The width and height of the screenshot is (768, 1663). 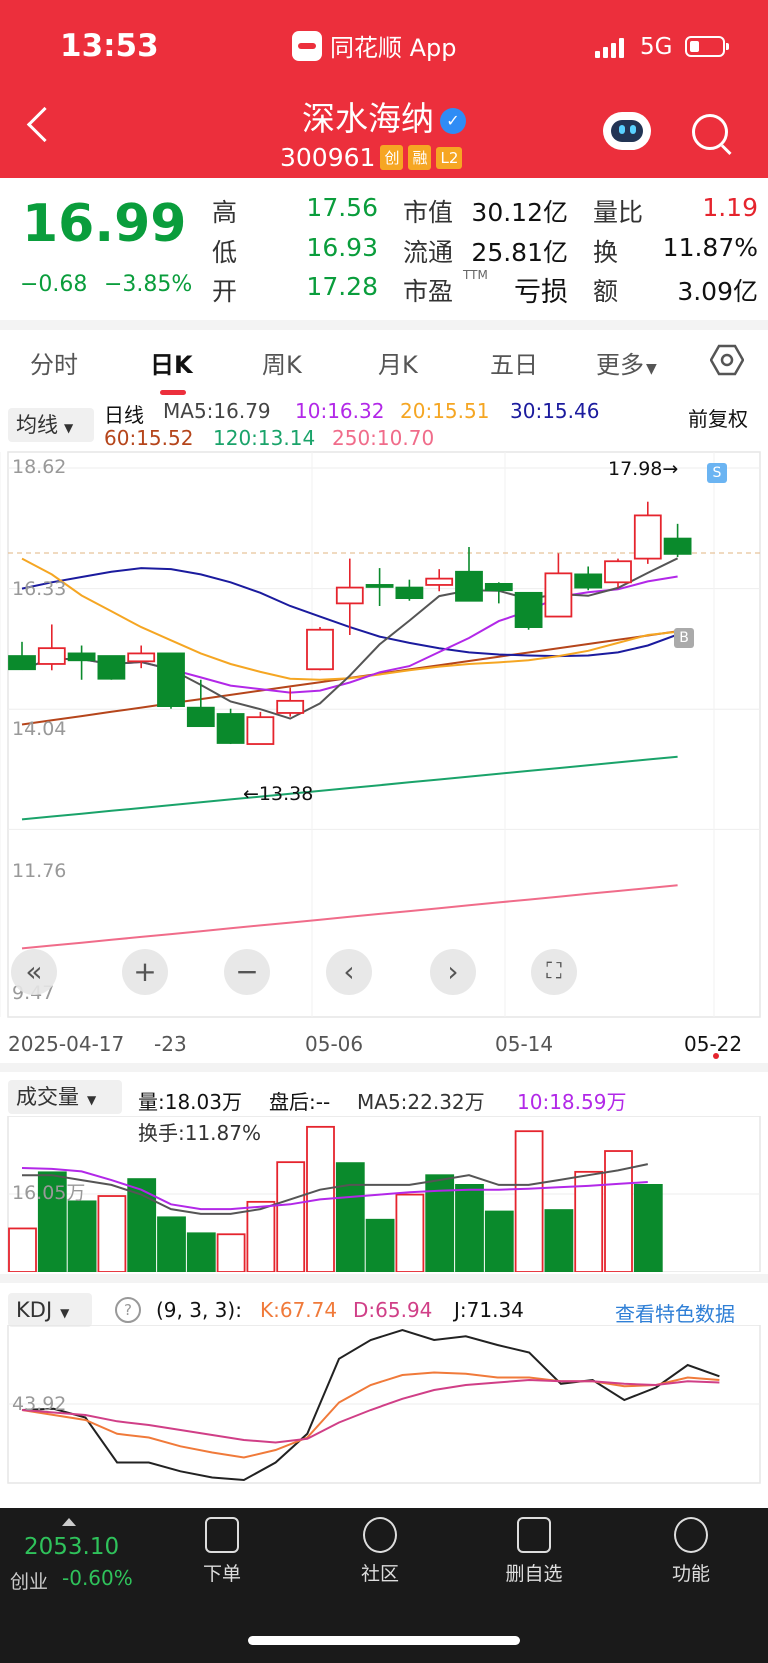 I want to click on order-icon, so click(x=222, y=1535).